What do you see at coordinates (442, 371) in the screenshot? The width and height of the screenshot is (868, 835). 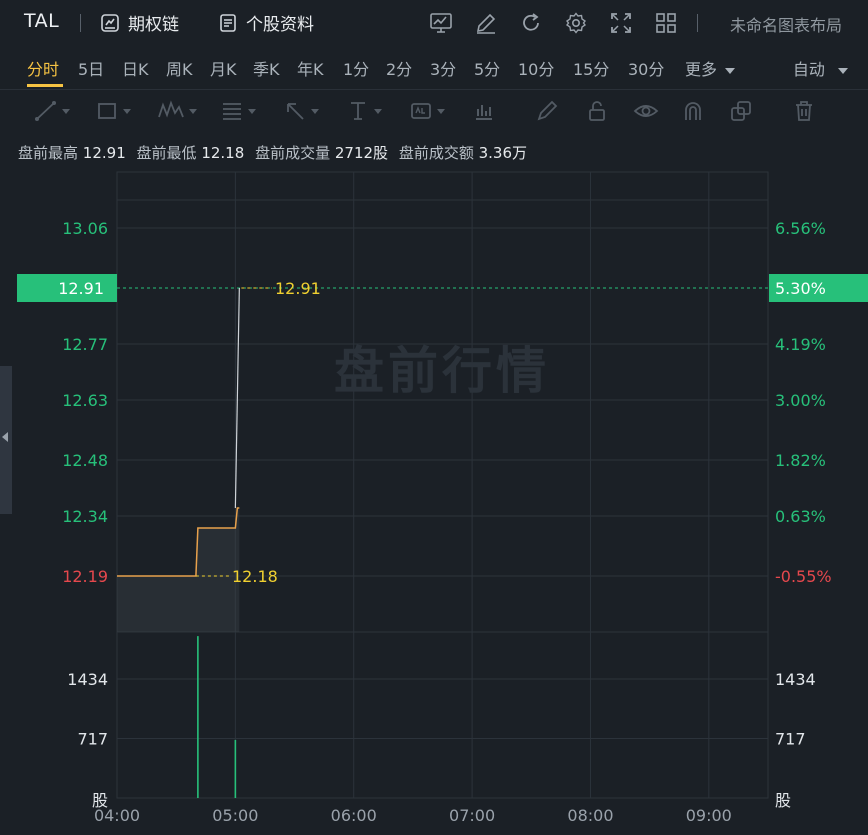 I see `chart-watermark: 盘前行情` at bounding box center [442, 371].